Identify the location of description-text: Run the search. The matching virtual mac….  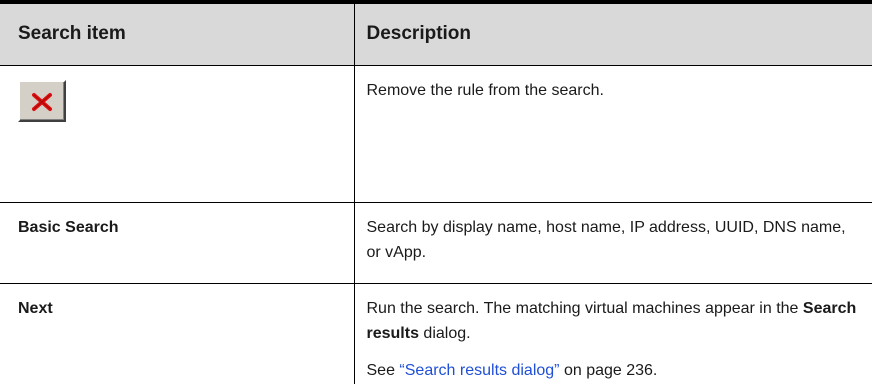
(614, 321).